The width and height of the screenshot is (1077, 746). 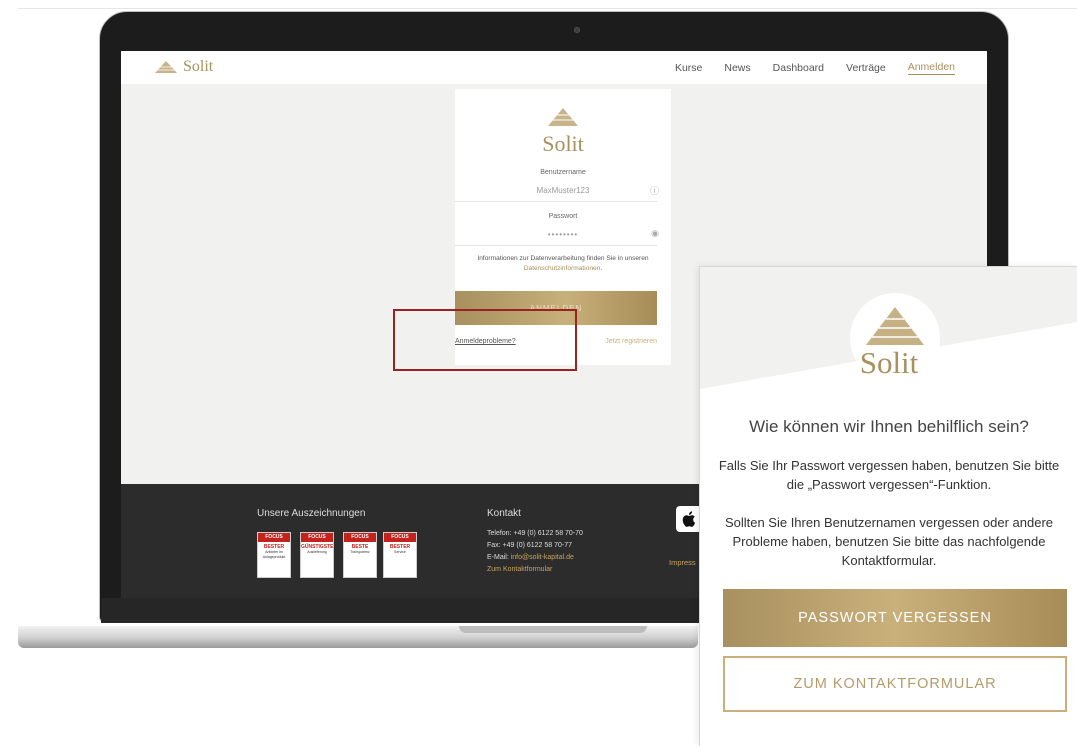 What do you see at coordinates (682, 562) in the screenshot?
I see `impress-link: Impress` at bounding box center [682, 562].